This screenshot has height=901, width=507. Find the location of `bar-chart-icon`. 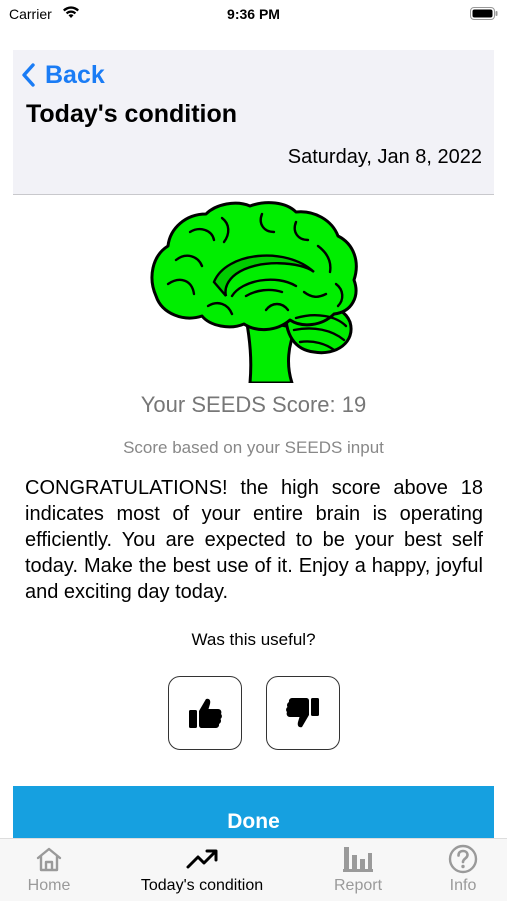

bar-chart-icon is located at coordinates (358, 859).